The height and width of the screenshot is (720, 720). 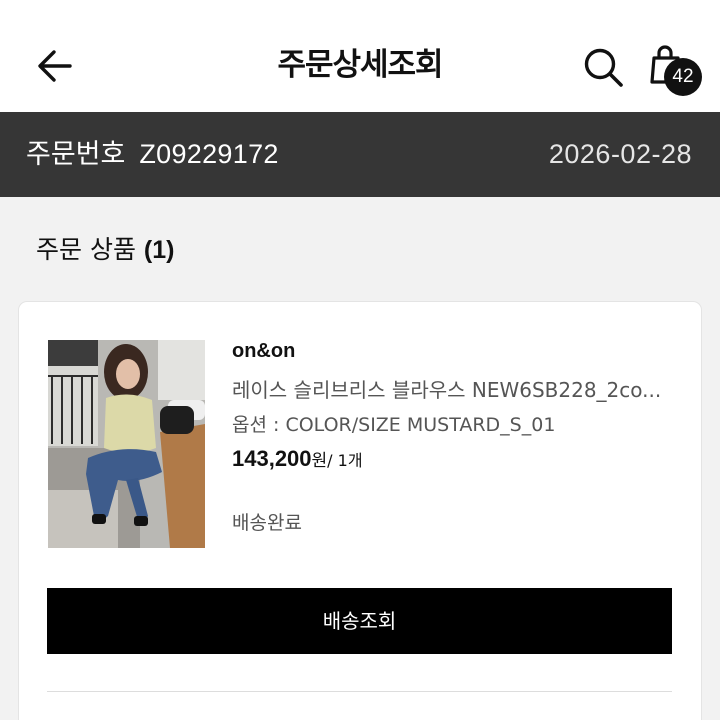 I want to click on section-item-count: (1), so click(x=159, y=250).